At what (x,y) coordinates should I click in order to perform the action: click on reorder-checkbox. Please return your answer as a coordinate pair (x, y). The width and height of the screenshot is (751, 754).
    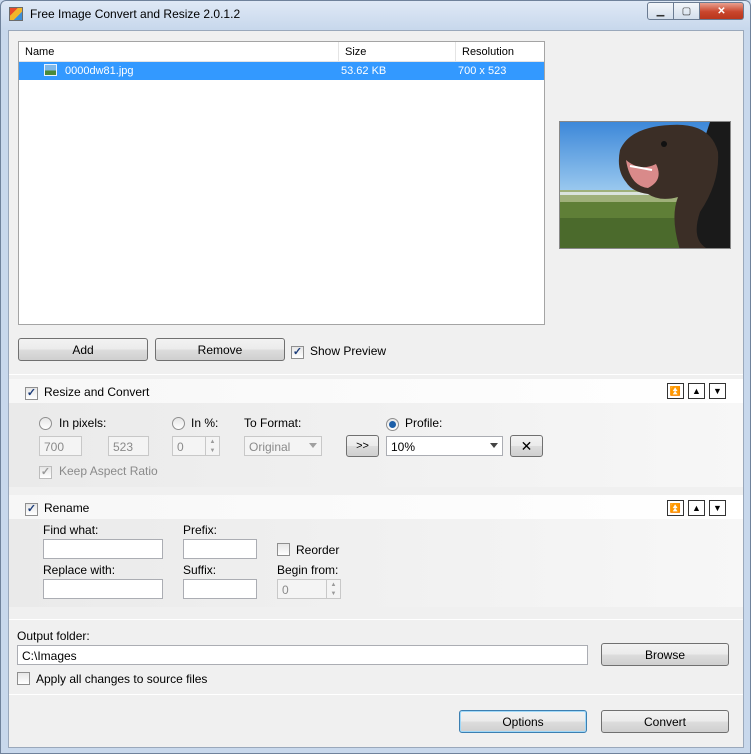
    Looking at the image, I should click on (283, 551).